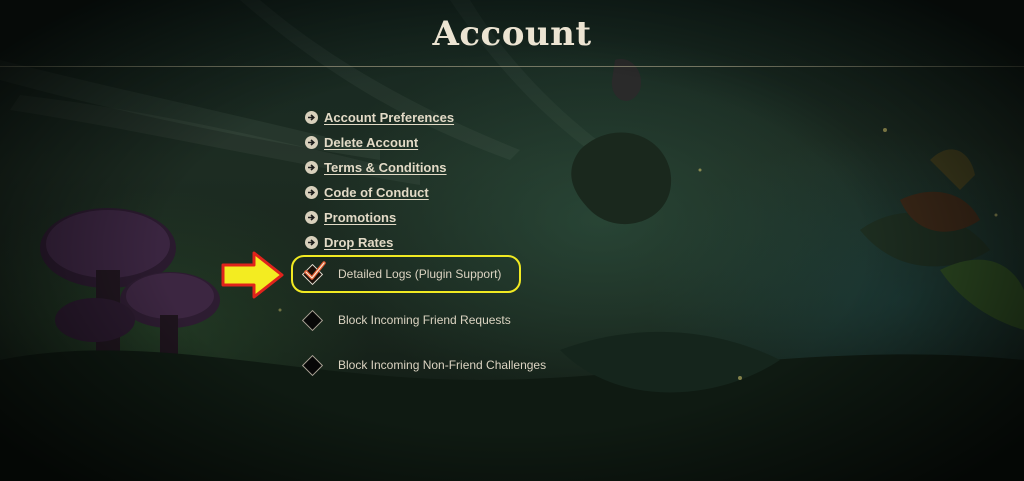  I want to click on menu-label: Code of Conduct, so click(376, 192).